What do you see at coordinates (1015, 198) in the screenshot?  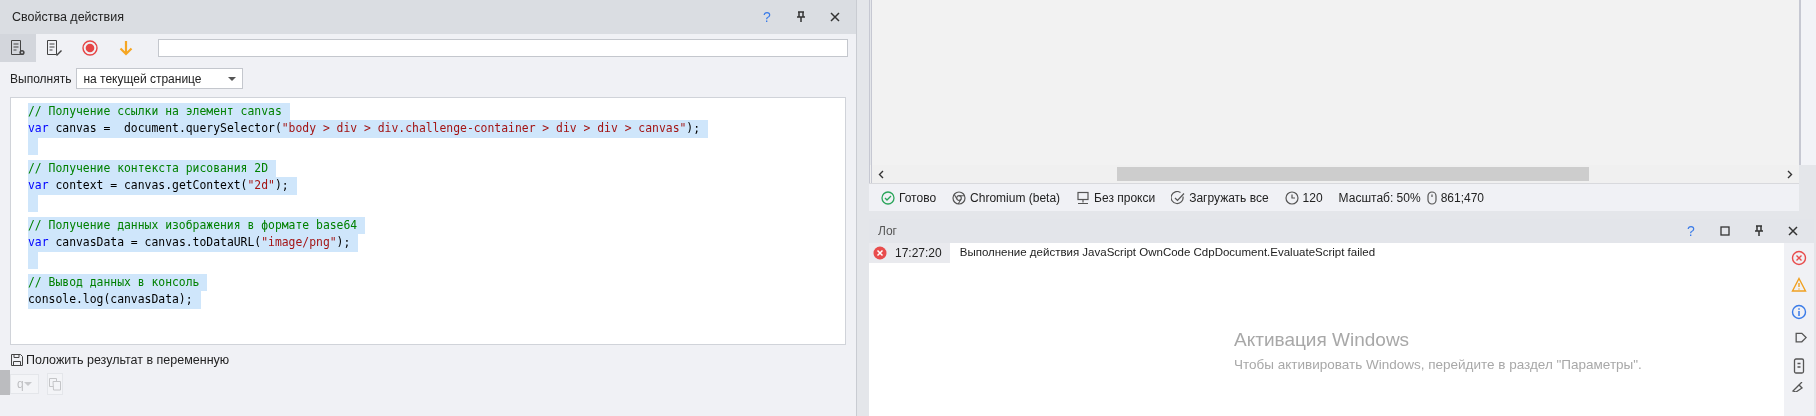 I see `browser-name: Chromium (beta)` at bounding box center [1015, 198].